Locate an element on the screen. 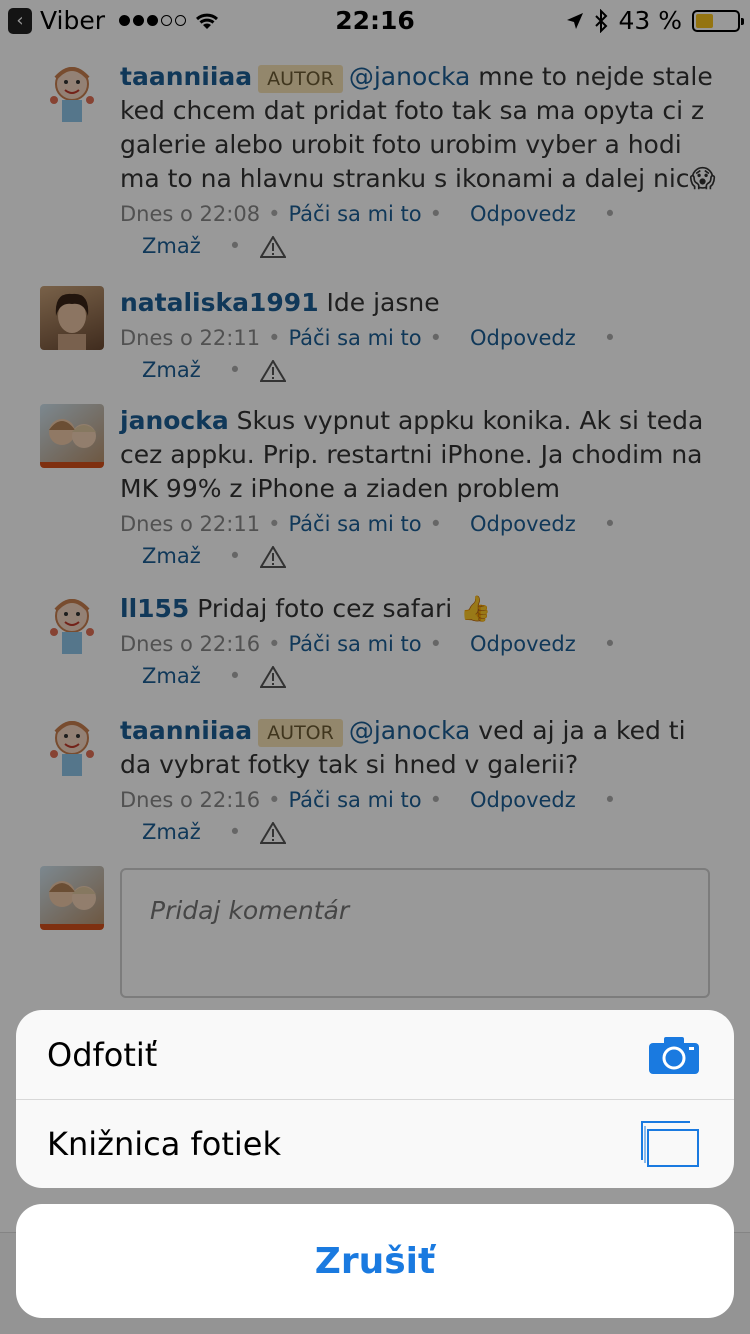  cancel-button: Zrušiť is located at coordinates (375, 1261).